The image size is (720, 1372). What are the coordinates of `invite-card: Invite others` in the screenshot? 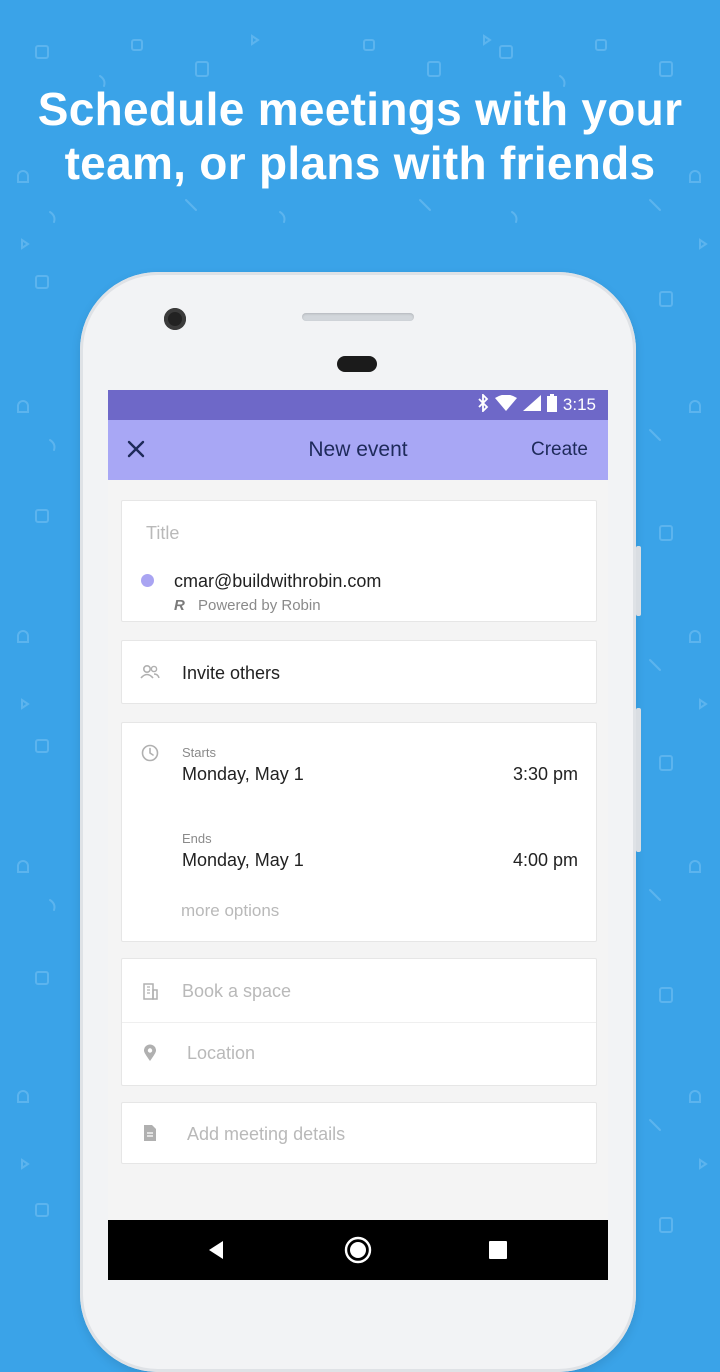 It's located at (359, 672).